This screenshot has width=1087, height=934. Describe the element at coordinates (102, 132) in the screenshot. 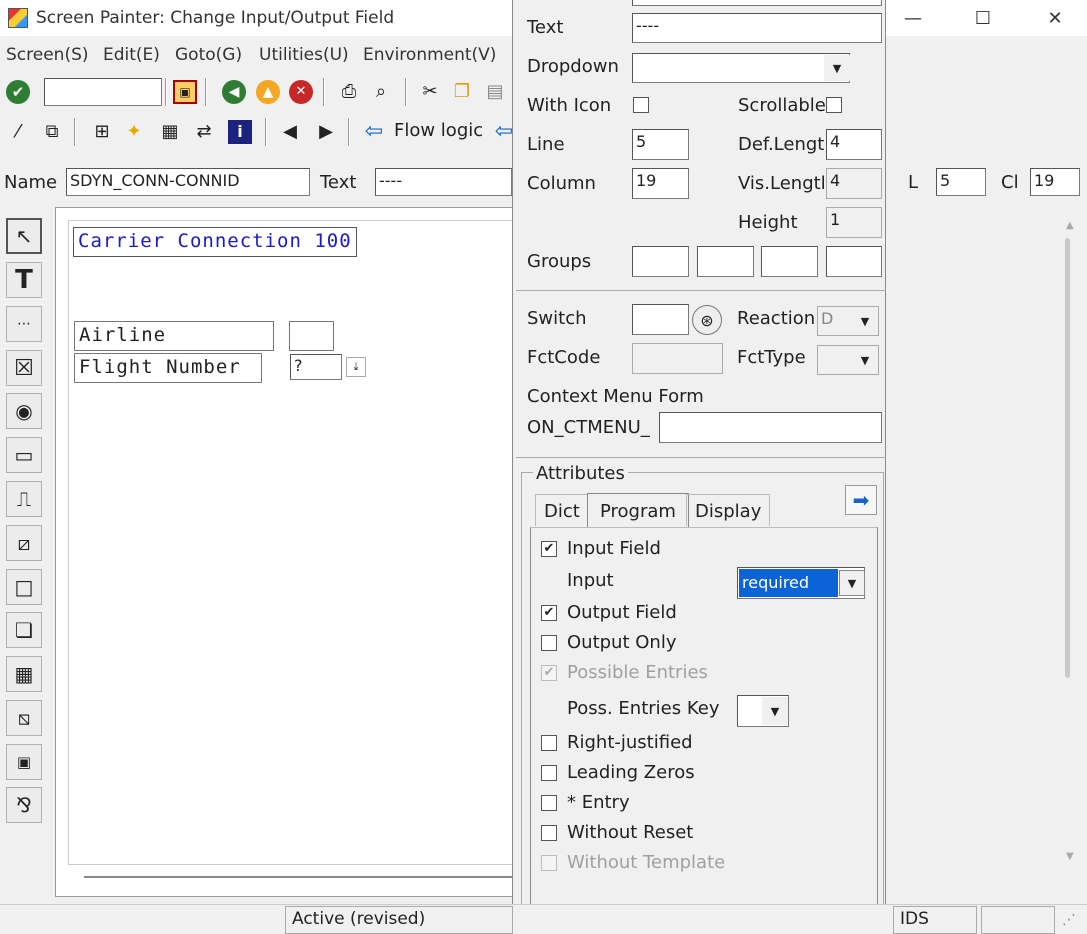

I see `structure-icon: ⊞` at that location.